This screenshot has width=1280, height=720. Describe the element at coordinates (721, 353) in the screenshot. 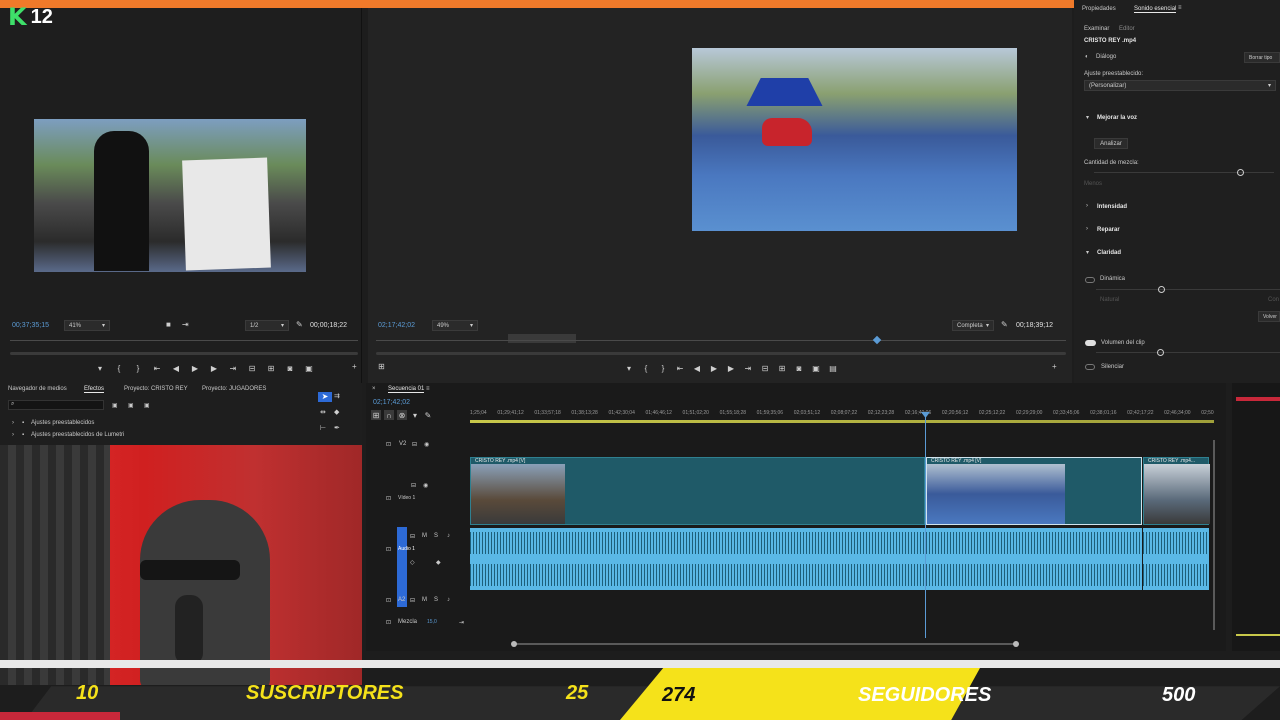

I see `program-scrubber` at that location.